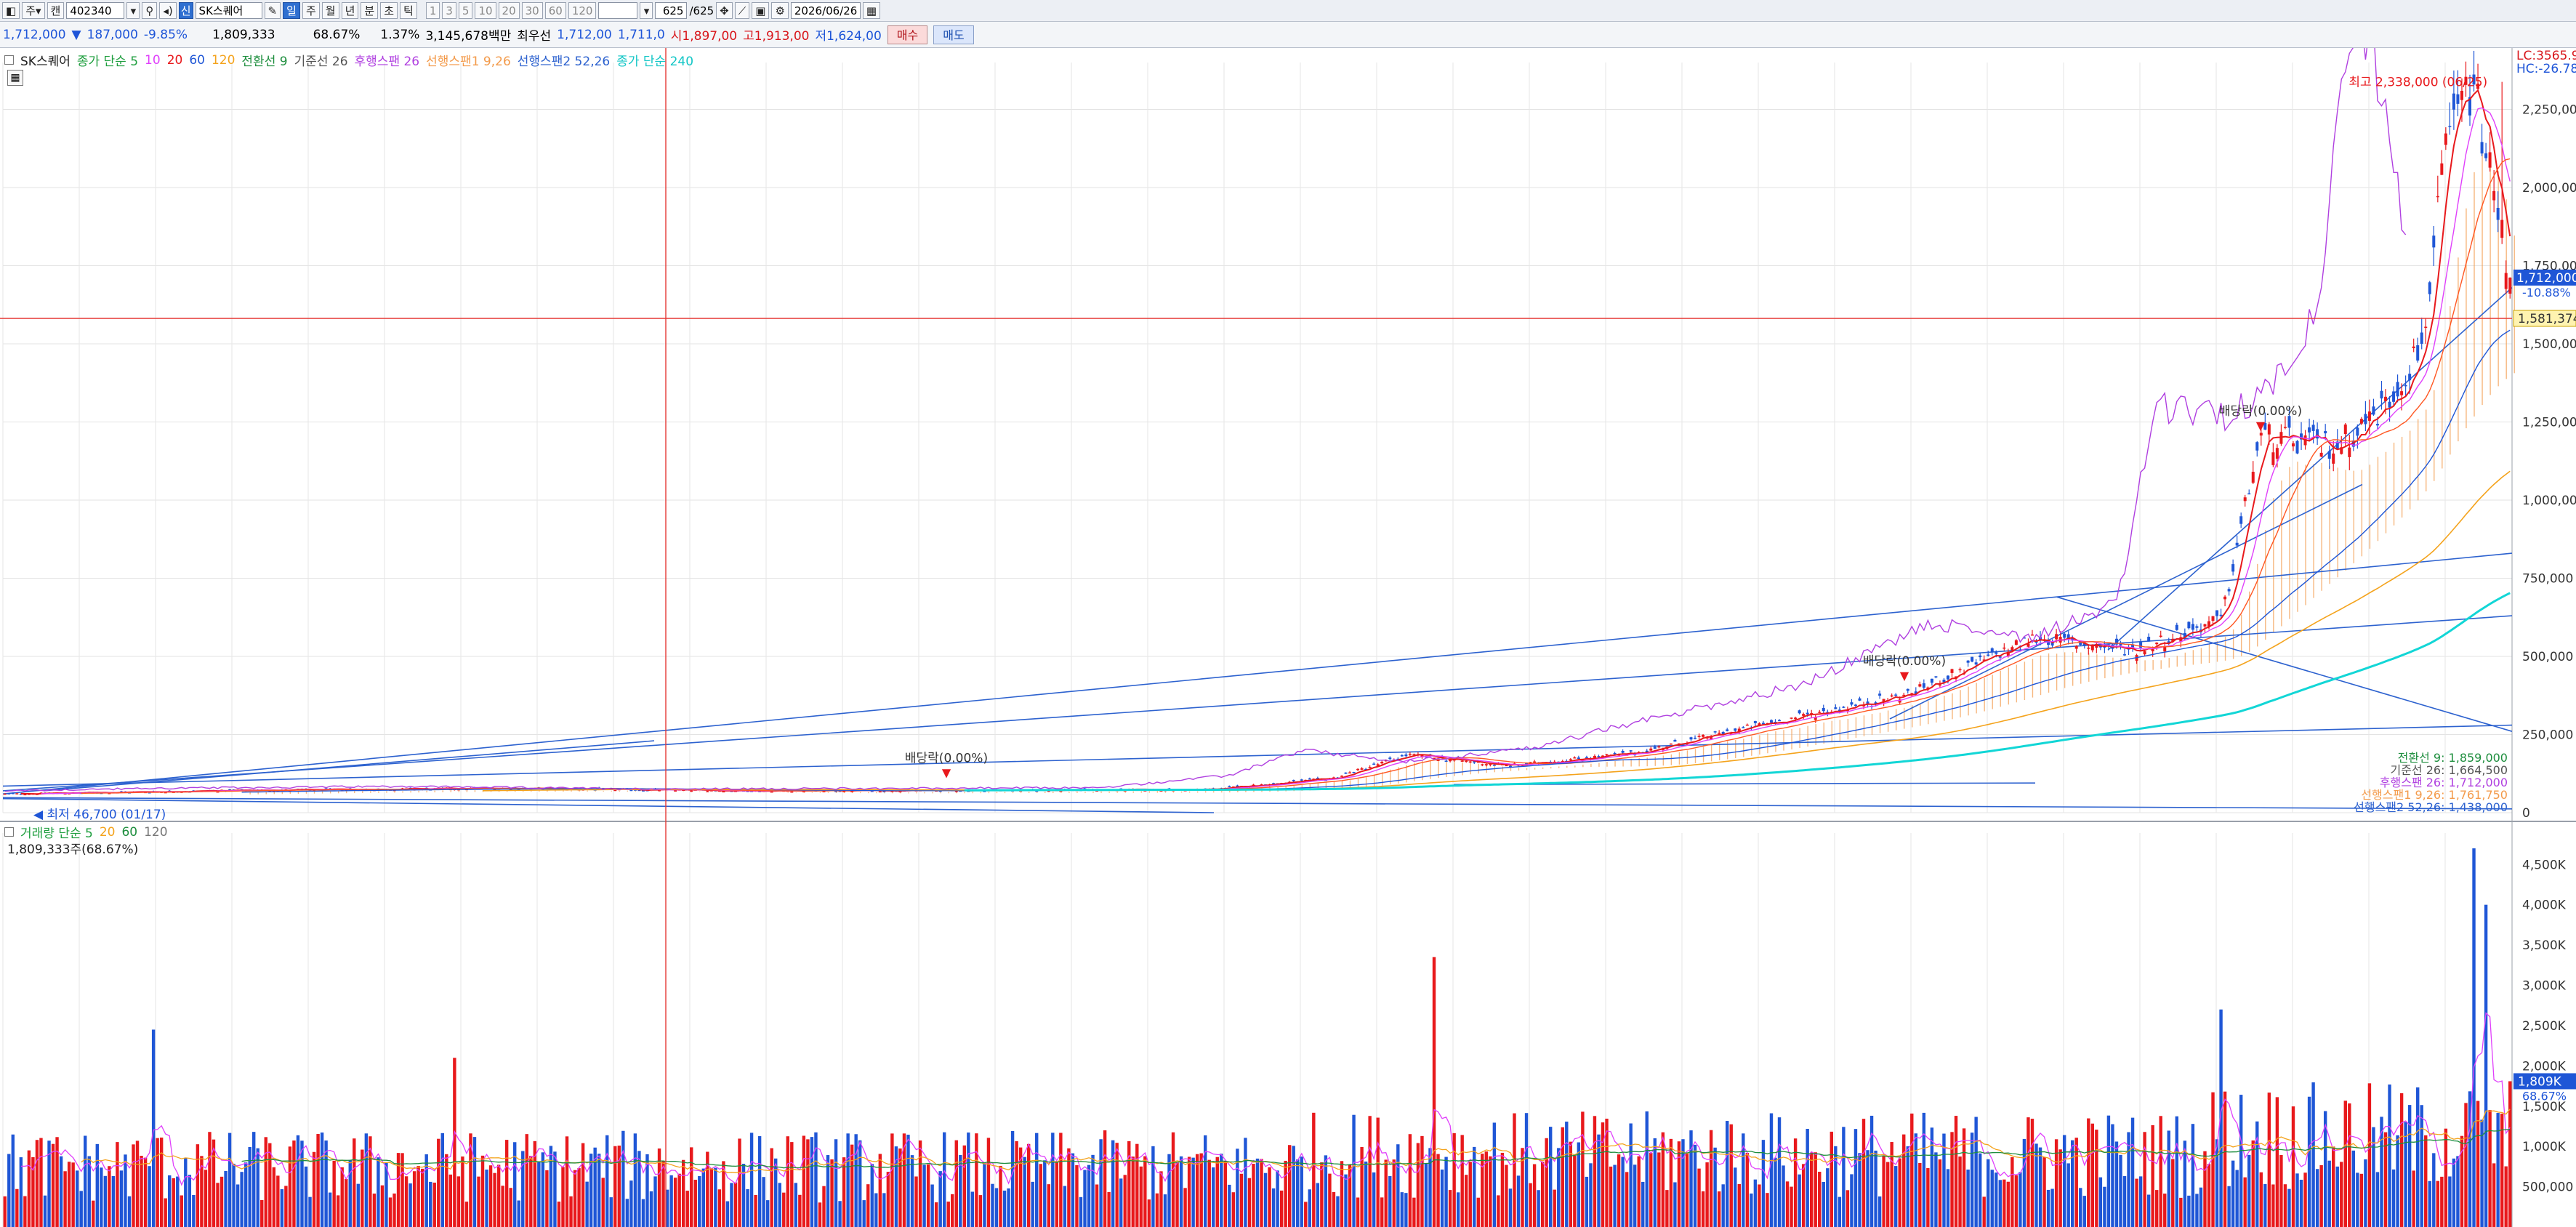 This screenshot has width=2576, height=1227. What do you see at coordinates (953, 34) in the screenshot?
I see `sell-button: 매도` at bounding box center [953, 34].